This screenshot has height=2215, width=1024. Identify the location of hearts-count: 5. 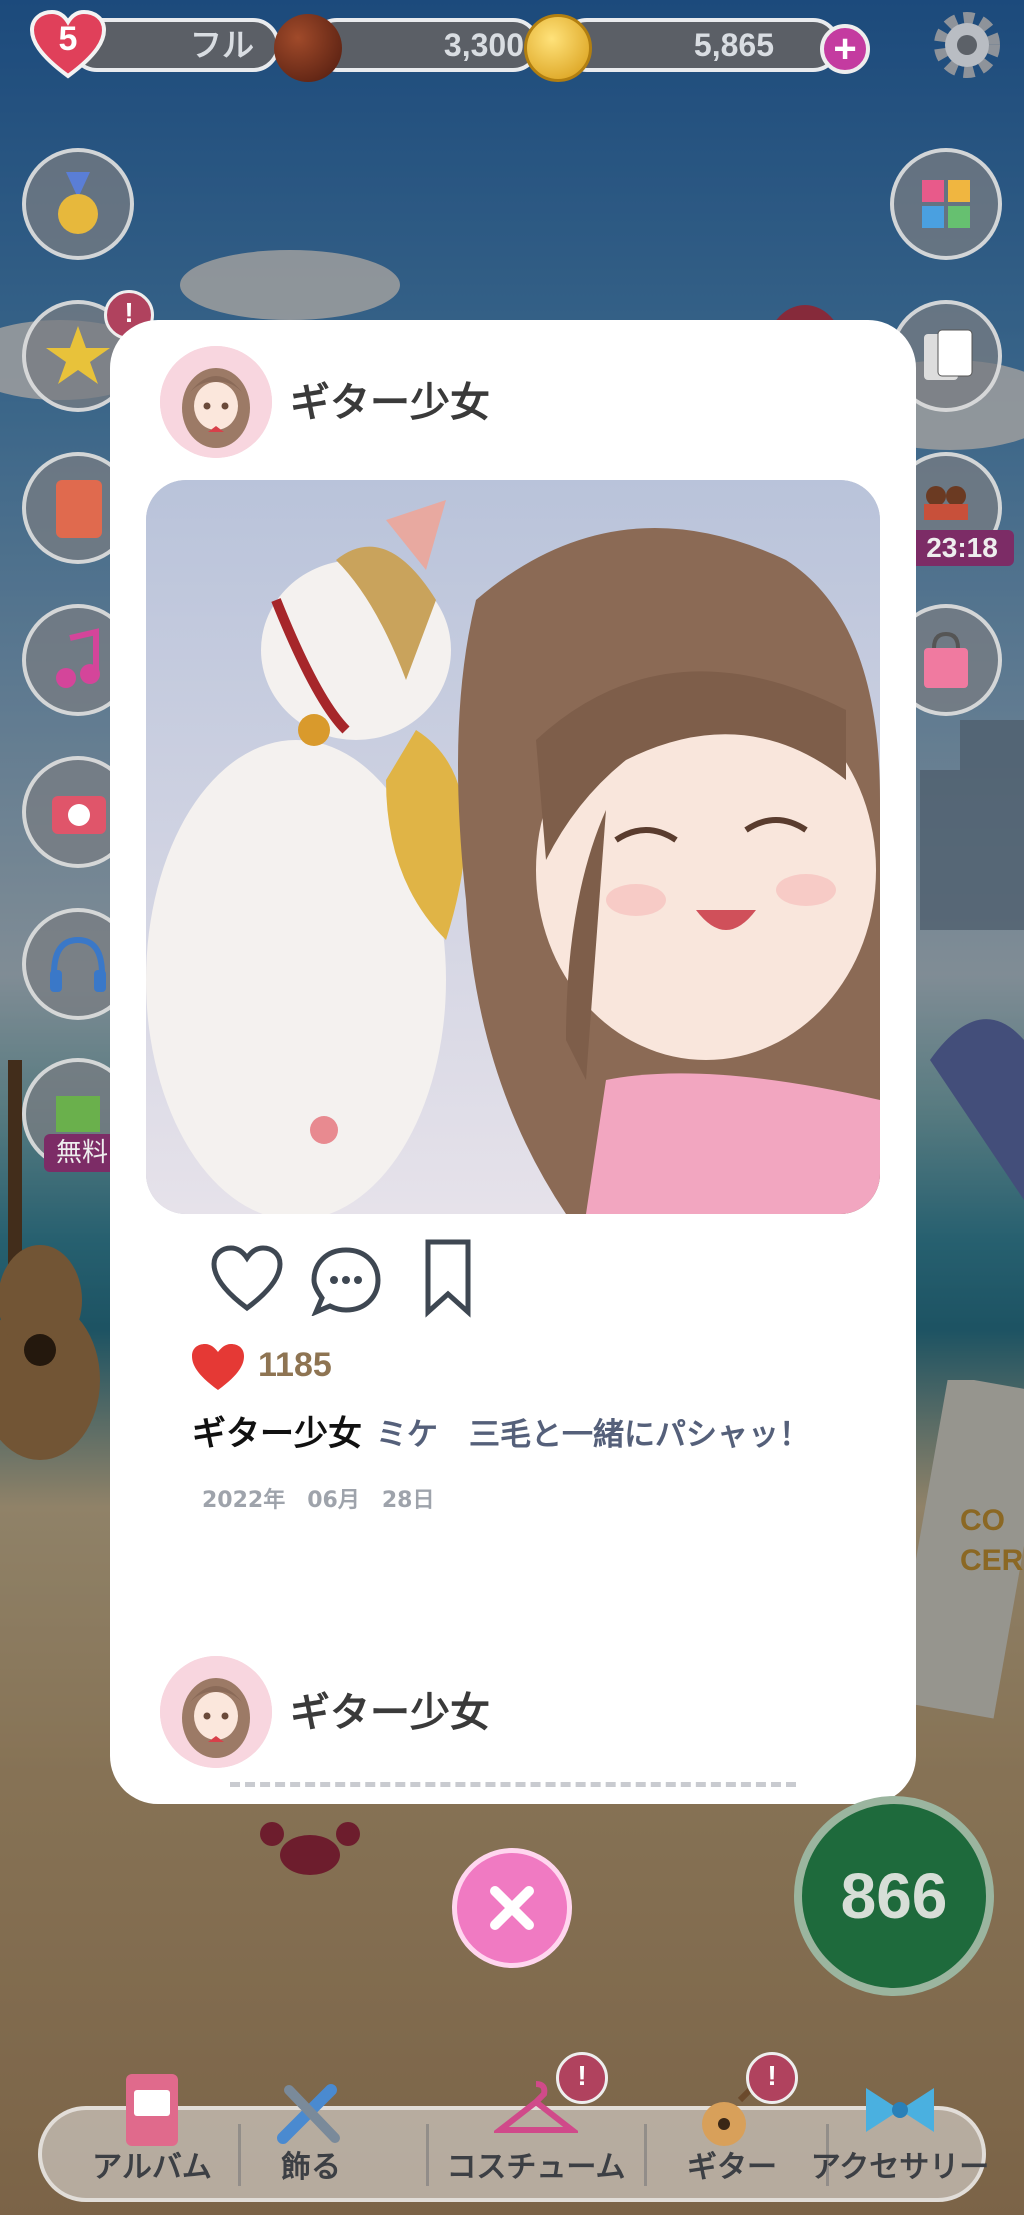
(68, 39).